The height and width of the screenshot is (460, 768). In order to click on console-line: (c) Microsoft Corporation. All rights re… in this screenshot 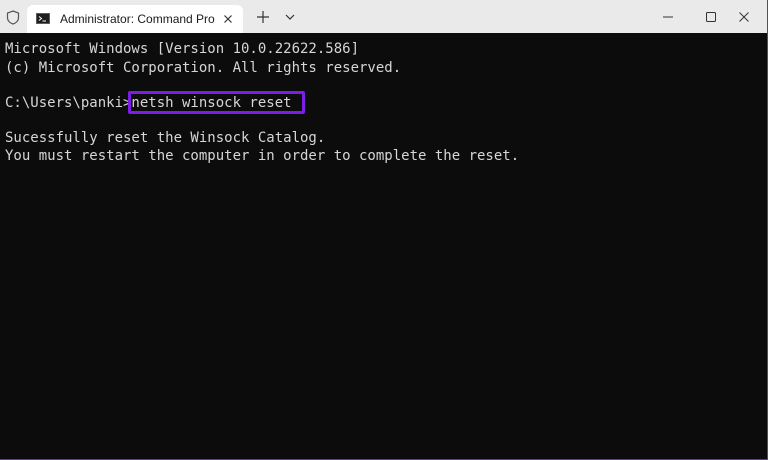, I will do `click(203, 68)`.